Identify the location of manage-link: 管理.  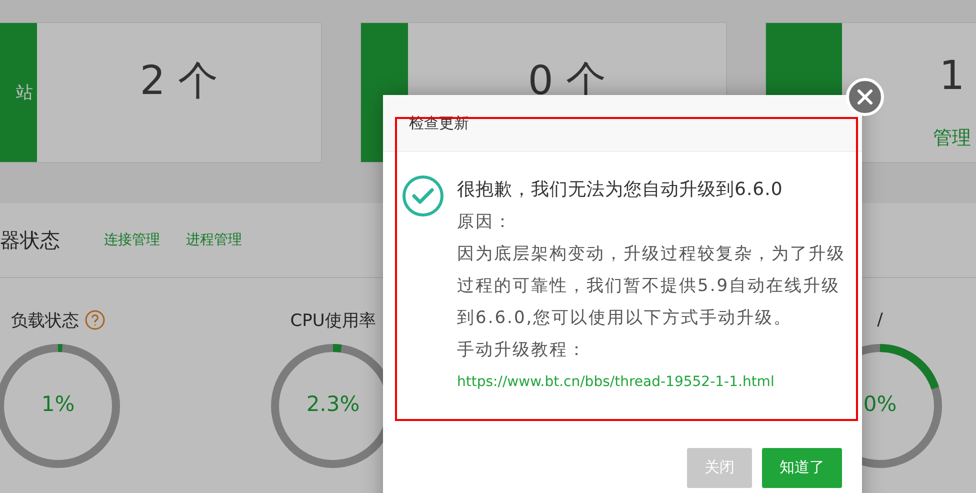
(952, 138).